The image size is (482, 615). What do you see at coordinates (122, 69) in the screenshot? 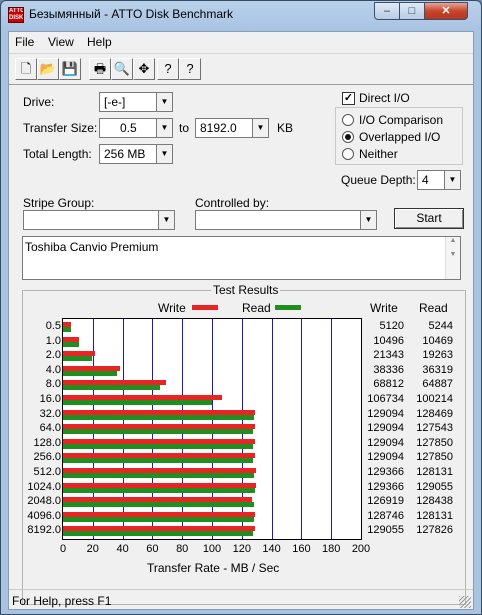
I see `print-preview-icon: 🔍` at bounding box center [122, 69].